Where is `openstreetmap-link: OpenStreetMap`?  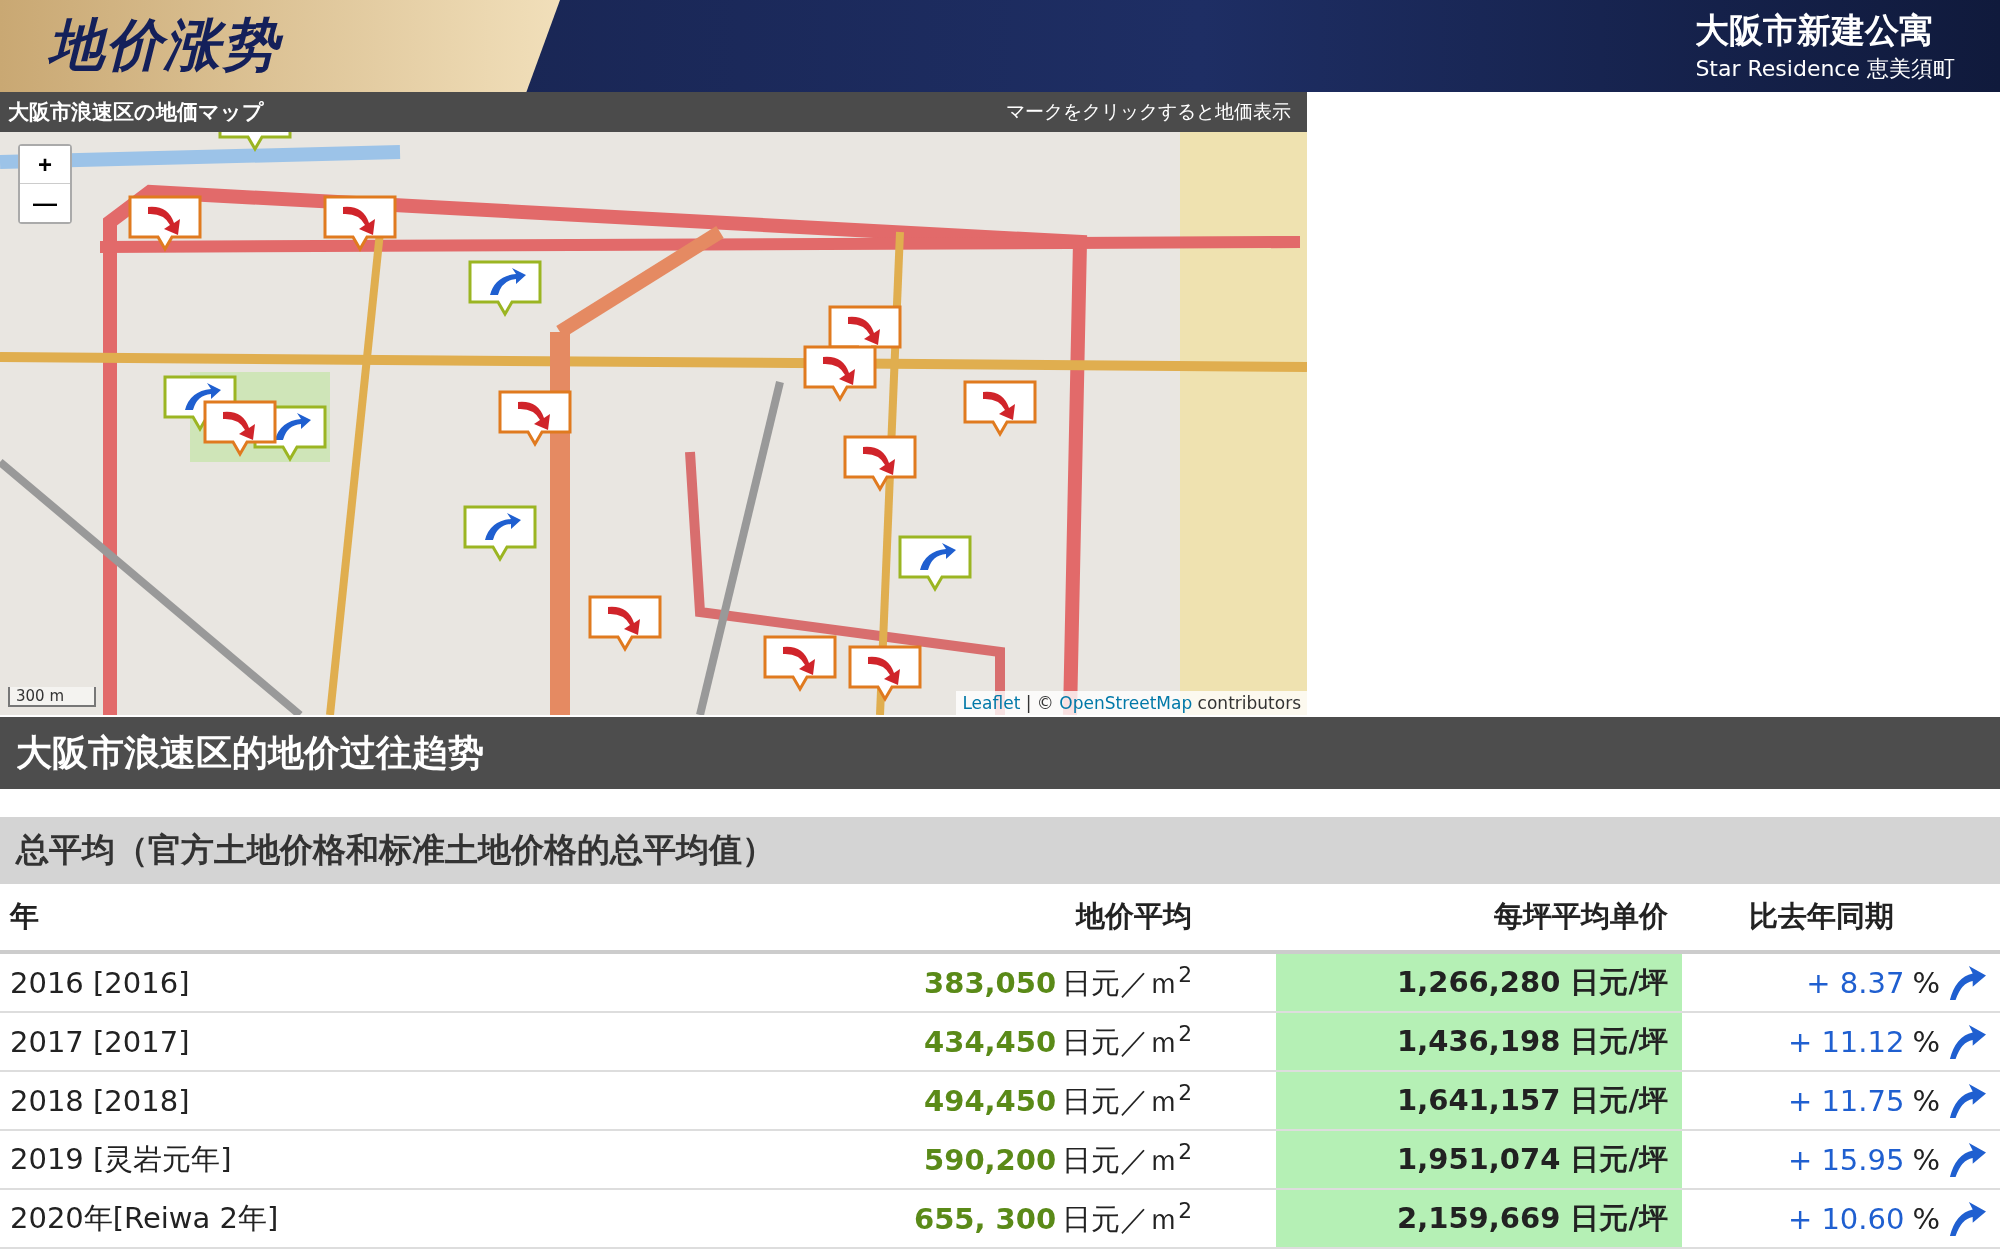 openstreetmap-link: OpenStreetMap is located at coordinates (1126, 703).